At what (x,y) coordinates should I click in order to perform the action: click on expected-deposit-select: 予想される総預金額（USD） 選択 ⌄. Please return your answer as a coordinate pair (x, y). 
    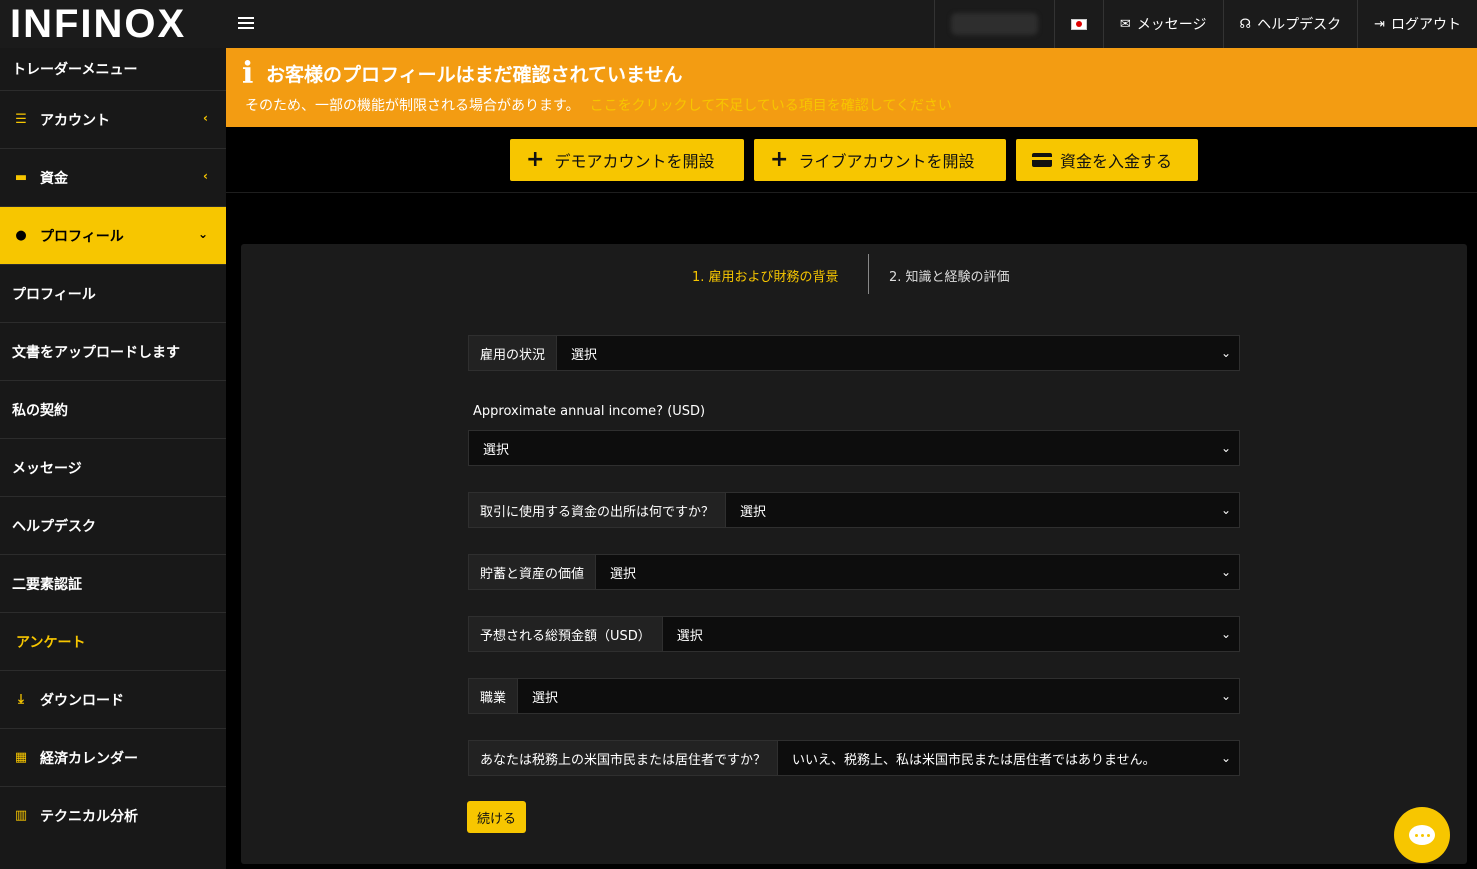
    Looking at the image, I should click on (854, 634).